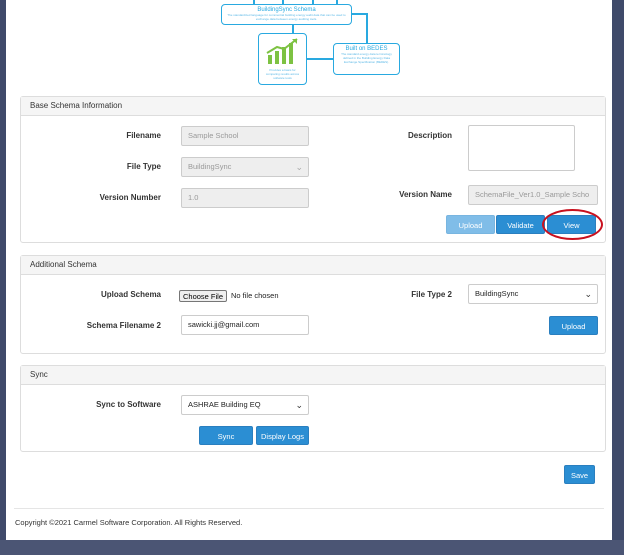  I want to click on validate-button: Validate, so click(520, 224).